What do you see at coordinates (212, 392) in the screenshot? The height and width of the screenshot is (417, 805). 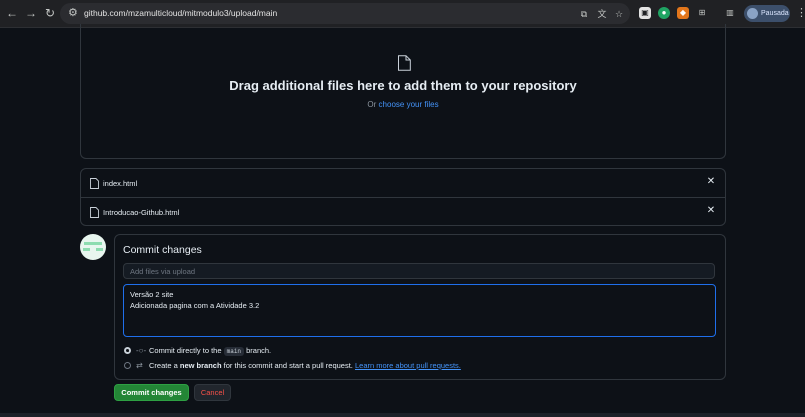 I see `cancel-button: Cancel` at bounding box center [212, 392].